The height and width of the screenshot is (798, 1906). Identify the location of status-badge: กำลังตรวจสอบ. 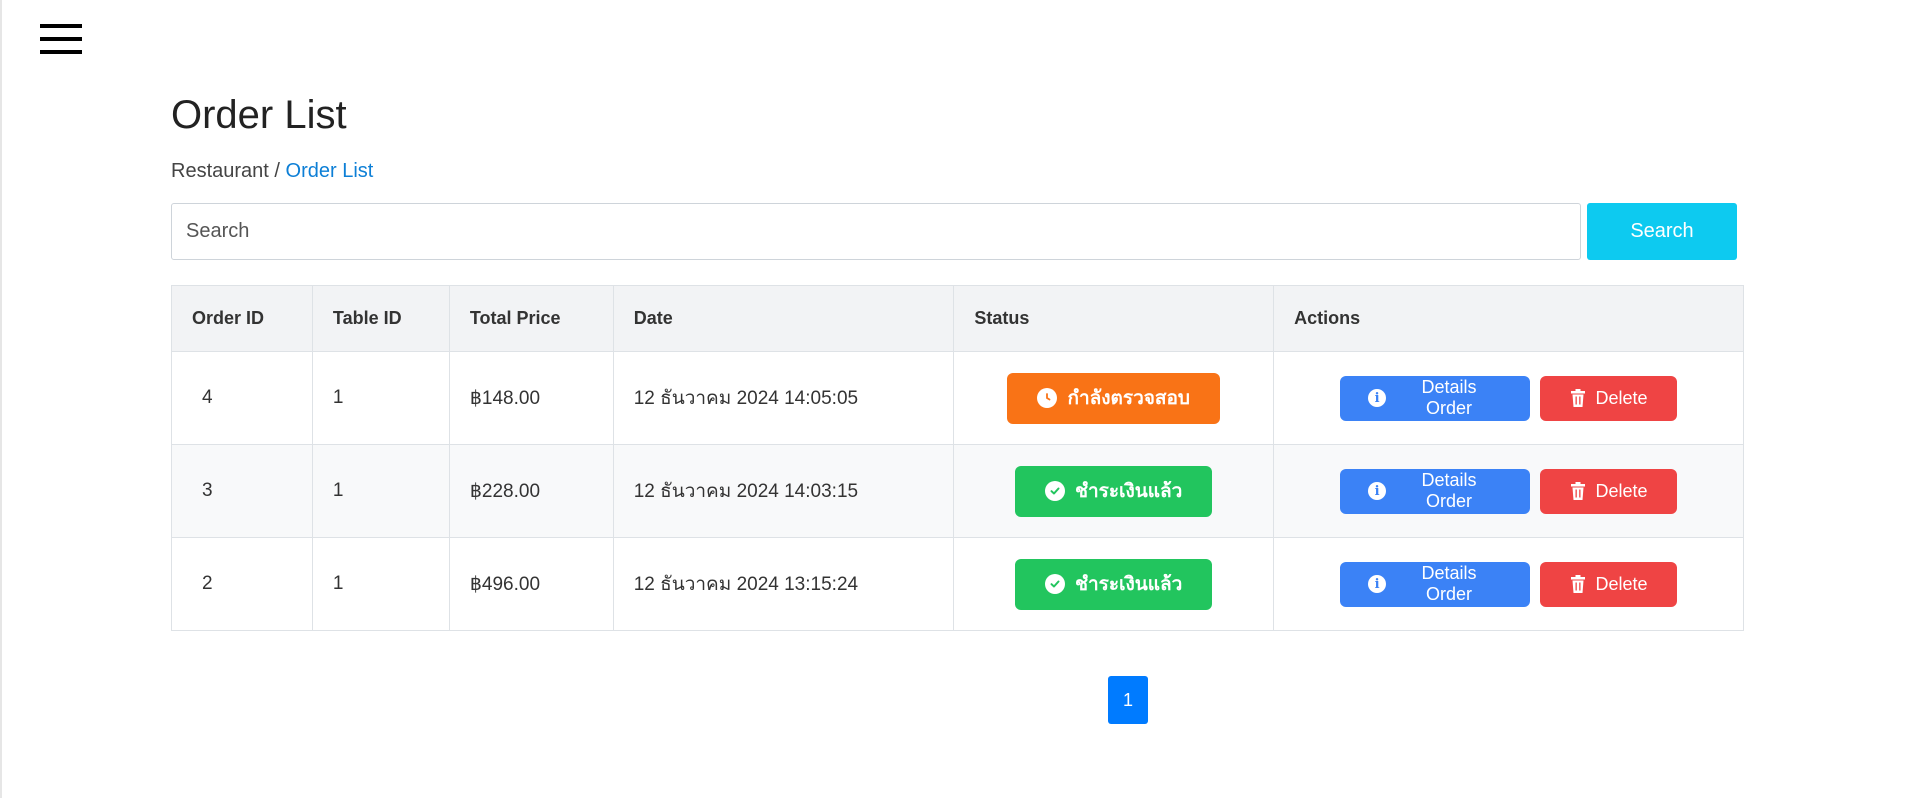
(1113, 398).